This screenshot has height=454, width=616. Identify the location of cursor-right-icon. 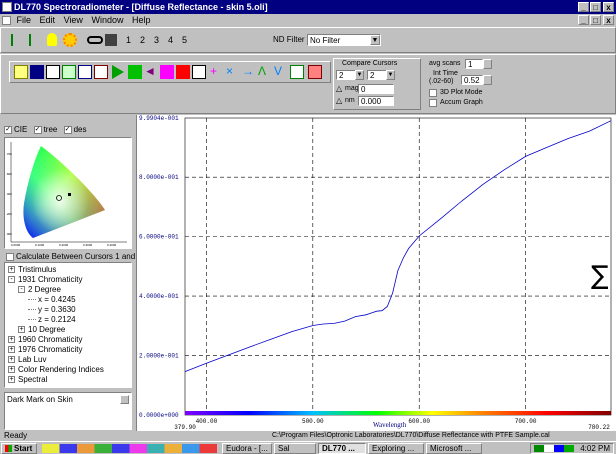
(35, 40).